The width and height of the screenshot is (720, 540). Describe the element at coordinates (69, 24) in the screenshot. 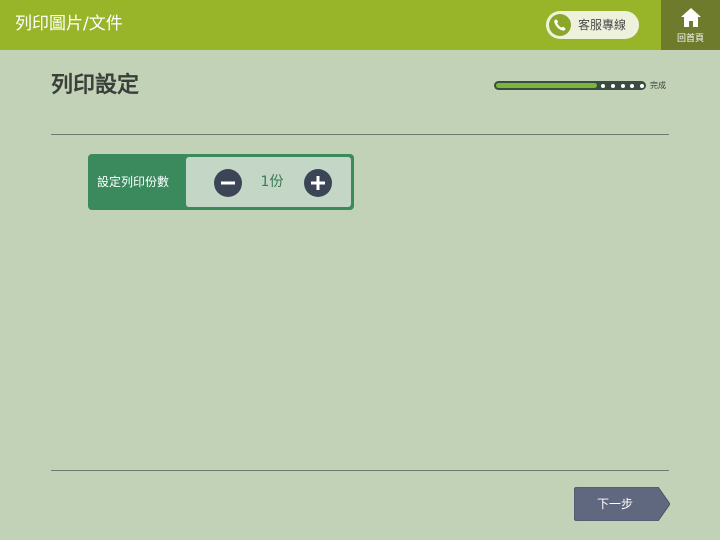

I see `app-title: 列印圖片/文件` at that location.